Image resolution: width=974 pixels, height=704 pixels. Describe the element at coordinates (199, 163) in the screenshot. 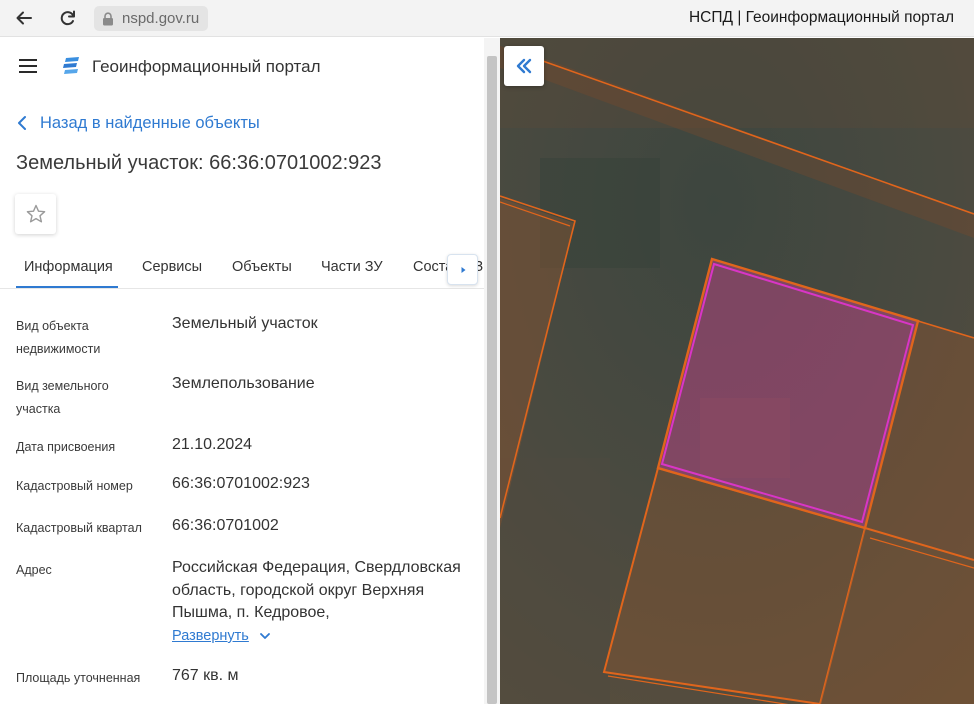

I see `object-title: Земельный участок: 66:36:0701002:923` at that location.